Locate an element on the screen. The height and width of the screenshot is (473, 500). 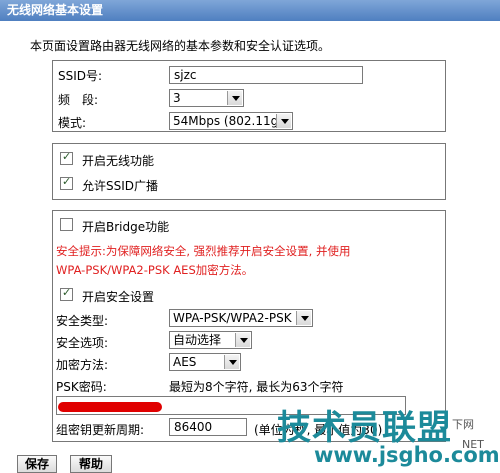
encryption-value: AES is located at coordinates (185, 362).